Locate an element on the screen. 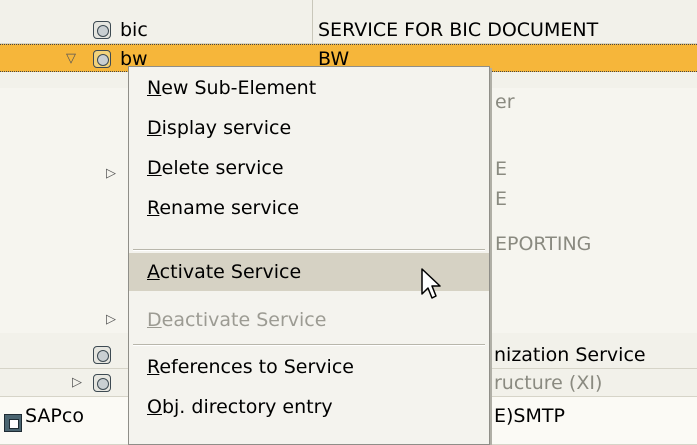 This screenshot has height=445, width=697. collapse-triangle-icon: ▽ is located at coordinates (71, 59).